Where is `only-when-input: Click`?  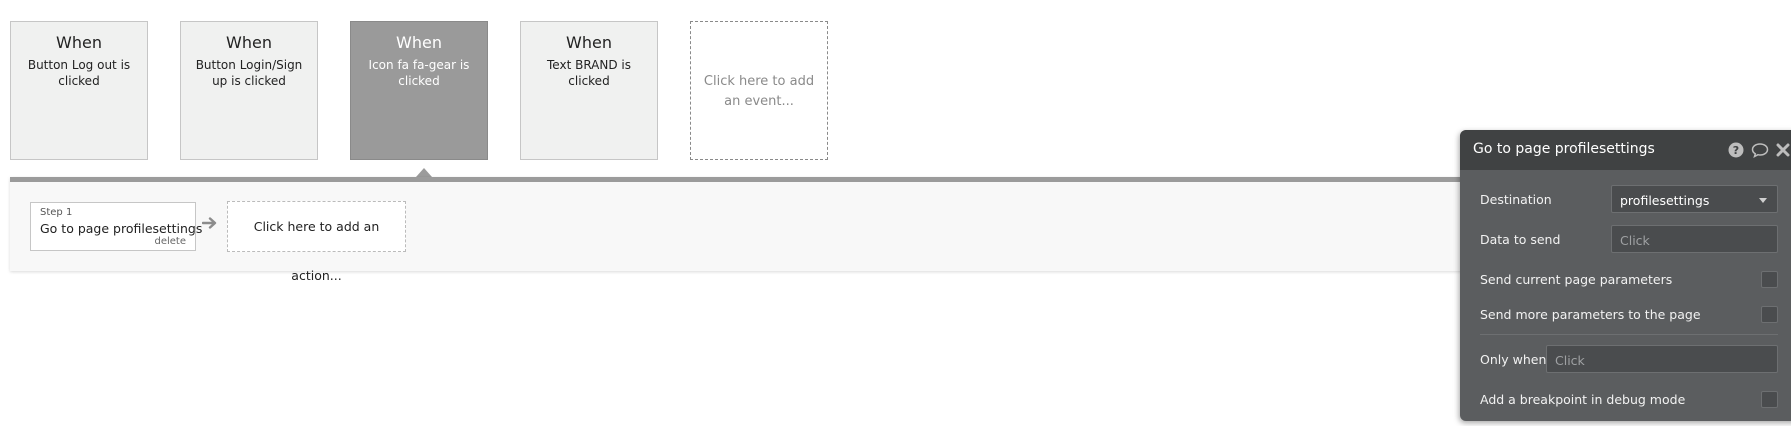 only-when-input: Click is located at coordinates (1662, 359).